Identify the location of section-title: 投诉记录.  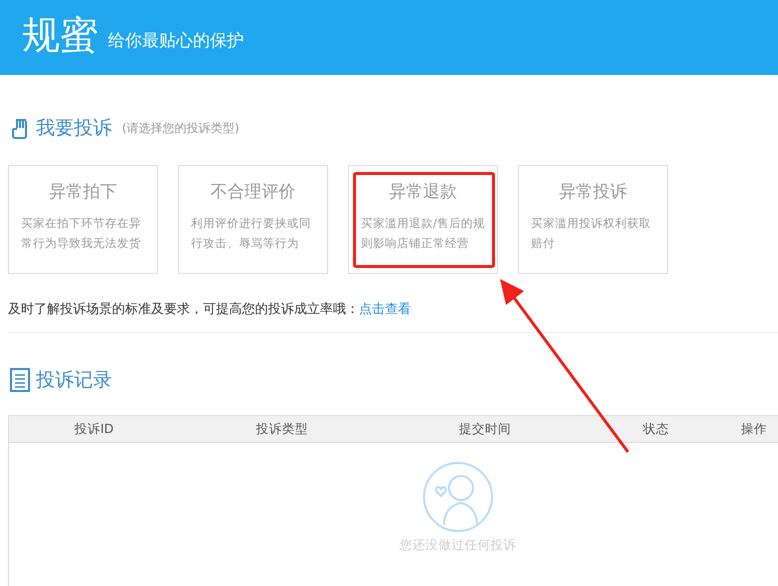
(74, 380).